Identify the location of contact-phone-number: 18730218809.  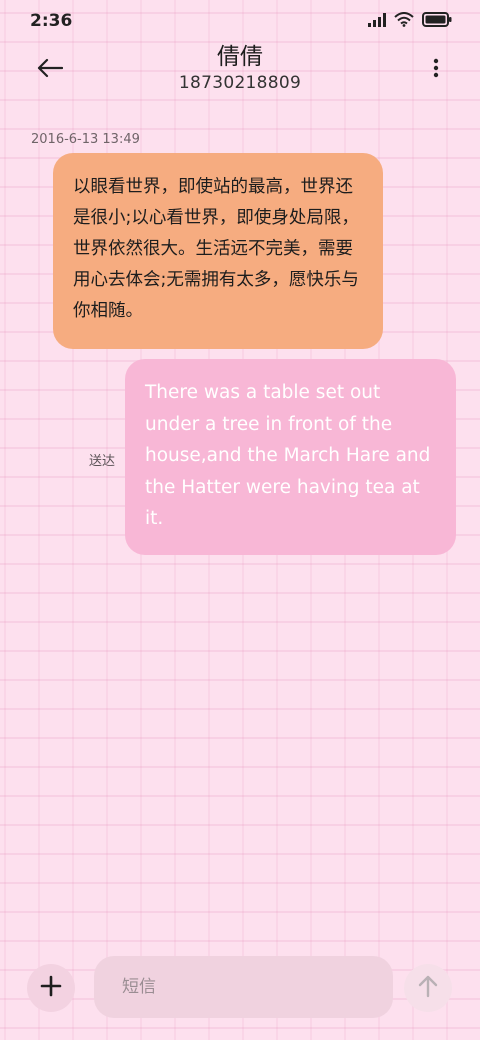
(240, 83).